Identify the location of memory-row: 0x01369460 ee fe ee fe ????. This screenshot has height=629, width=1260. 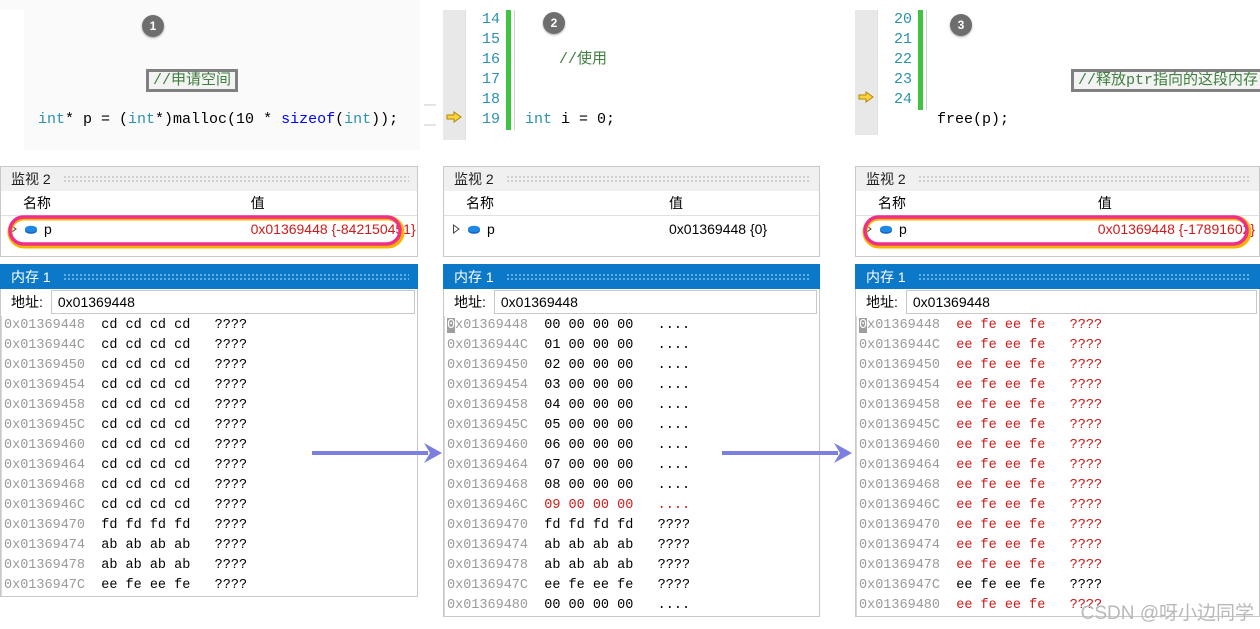
(1059, 446).